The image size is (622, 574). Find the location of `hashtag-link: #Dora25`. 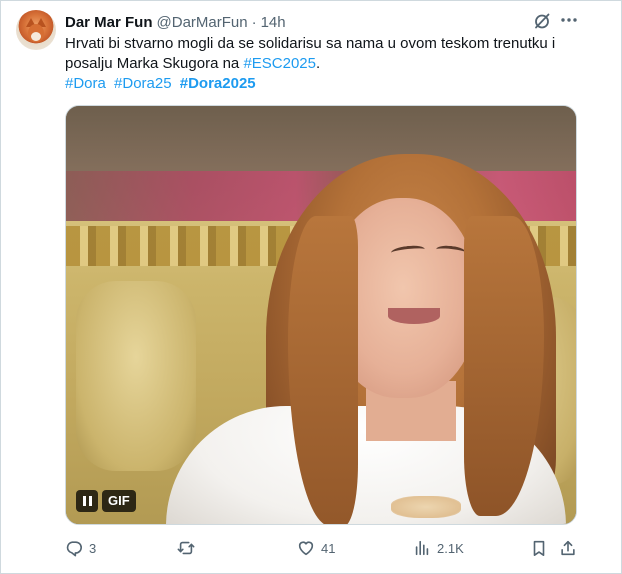

hashtag-link: #Dora25 is located at coordinates (143, 83).